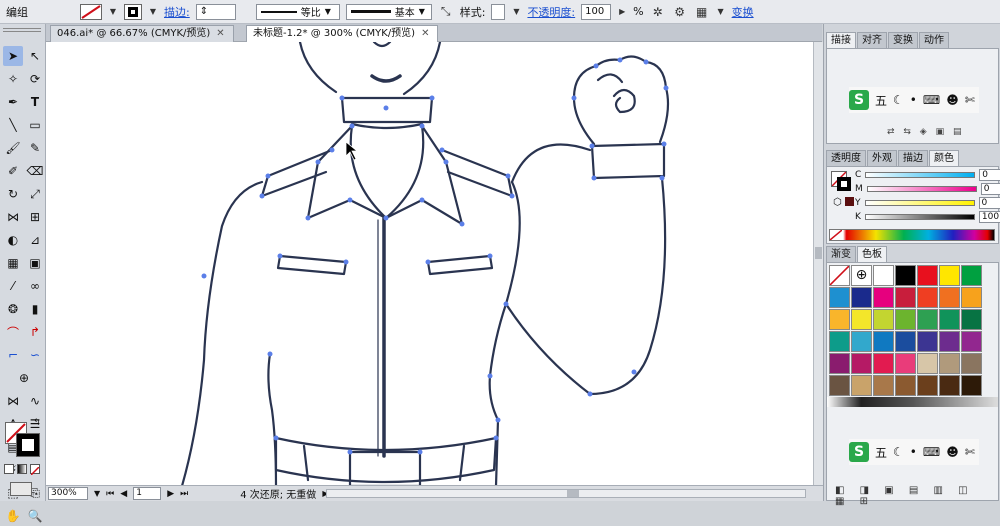 This screenshot has height=526, width=1000. Describe the element at coordinates (658, 12) in the screenshot. I see `recolor-artwork-icon: ✲` at that location.